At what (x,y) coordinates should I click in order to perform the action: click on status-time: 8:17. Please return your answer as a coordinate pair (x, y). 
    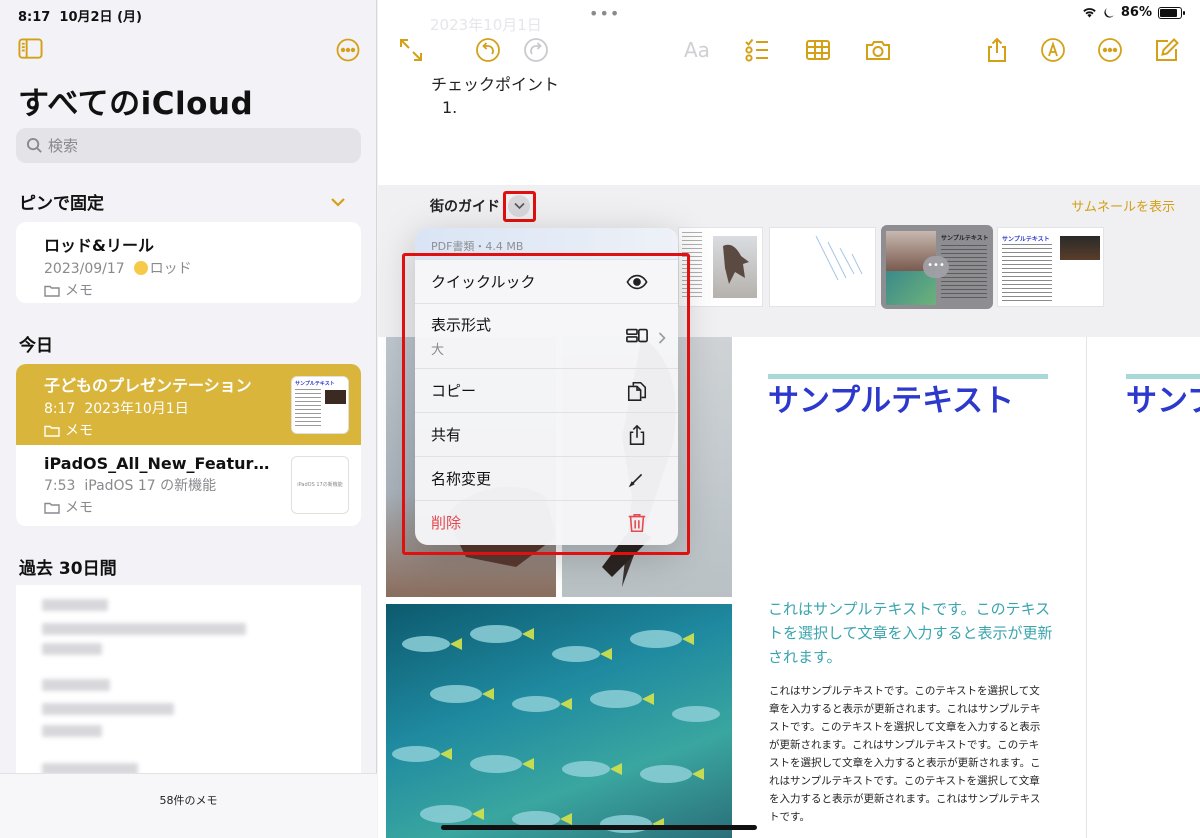
    Looking at the image, I should click on (34, 17).